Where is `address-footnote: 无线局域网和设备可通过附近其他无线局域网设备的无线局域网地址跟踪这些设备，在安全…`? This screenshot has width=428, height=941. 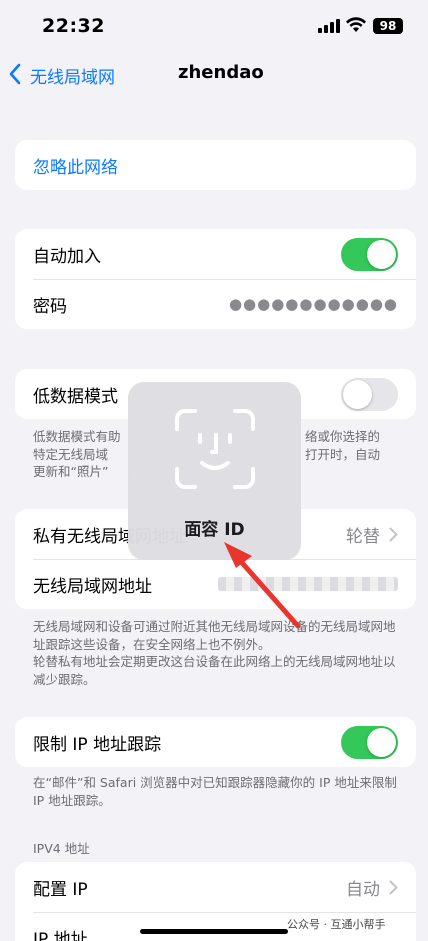
address-footnote: 无线局域网和设备可通过附近其他无线局域网设备的无线局域网地址跟踪这些设备，在安全… is located at coordinates (214, 653).